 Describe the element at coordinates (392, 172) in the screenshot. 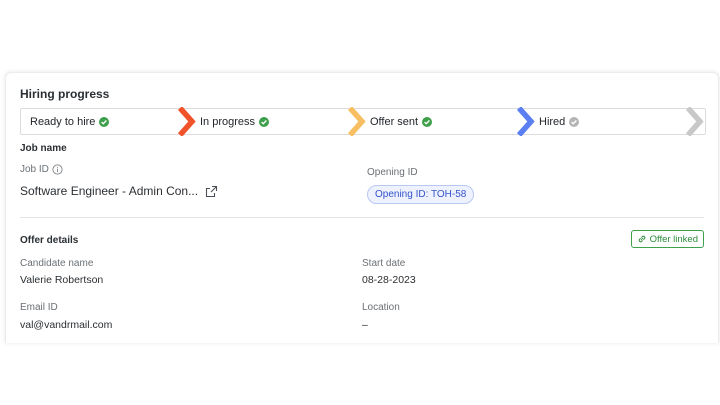

I see `opening-id-label: Opening ID` at that location.